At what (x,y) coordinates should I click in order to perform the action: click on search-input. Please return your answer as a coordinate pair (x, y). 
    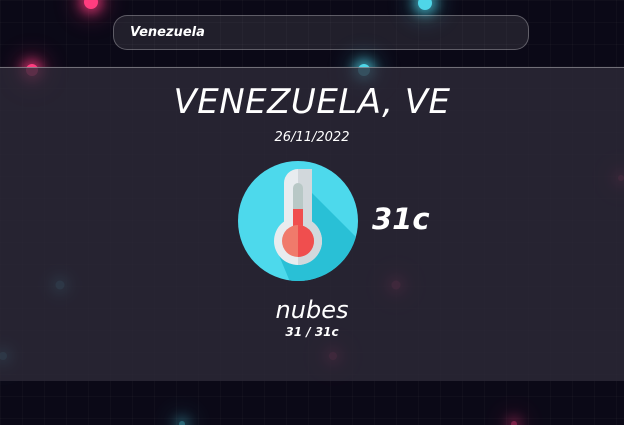
    Looking at the image, I should click on (321, 32).